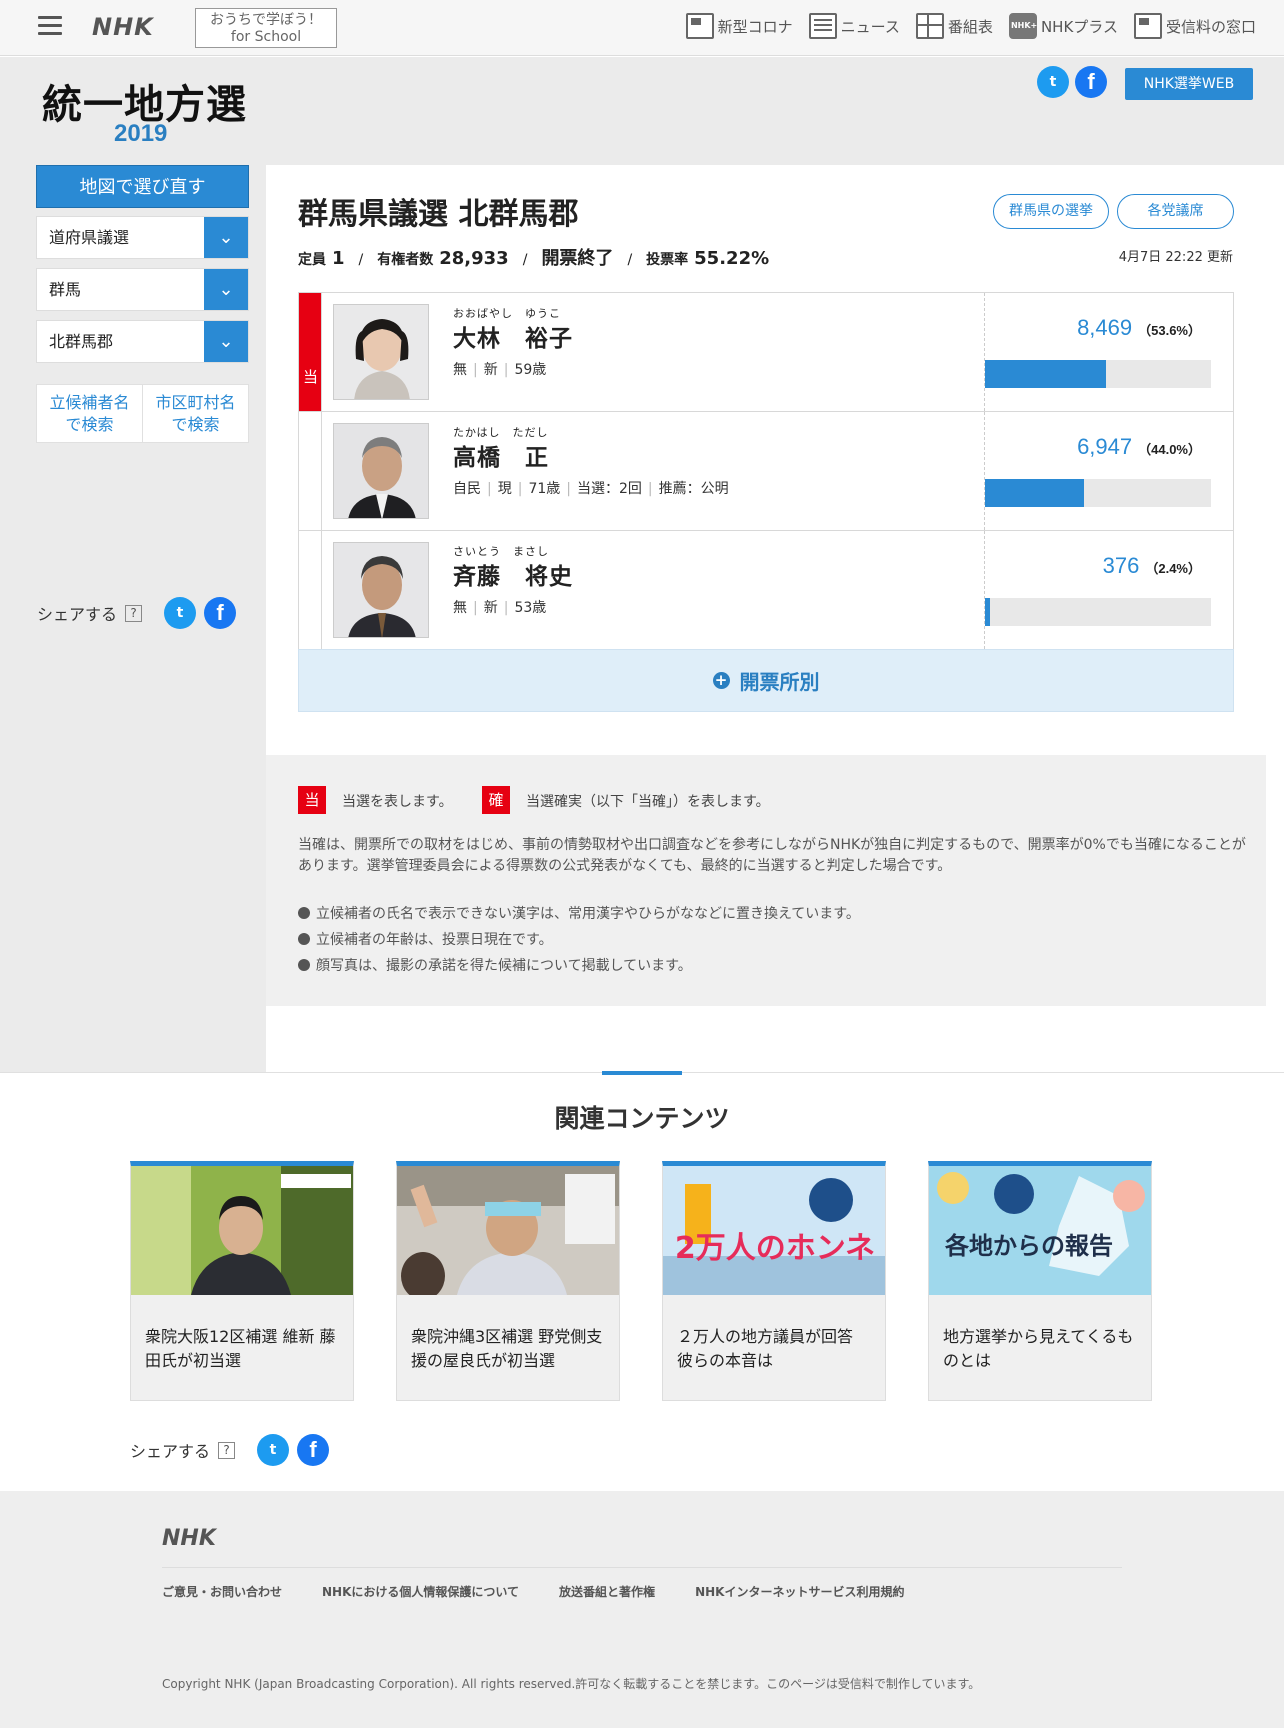  I want to click on nav-news: ニュース, so click(854, 26).